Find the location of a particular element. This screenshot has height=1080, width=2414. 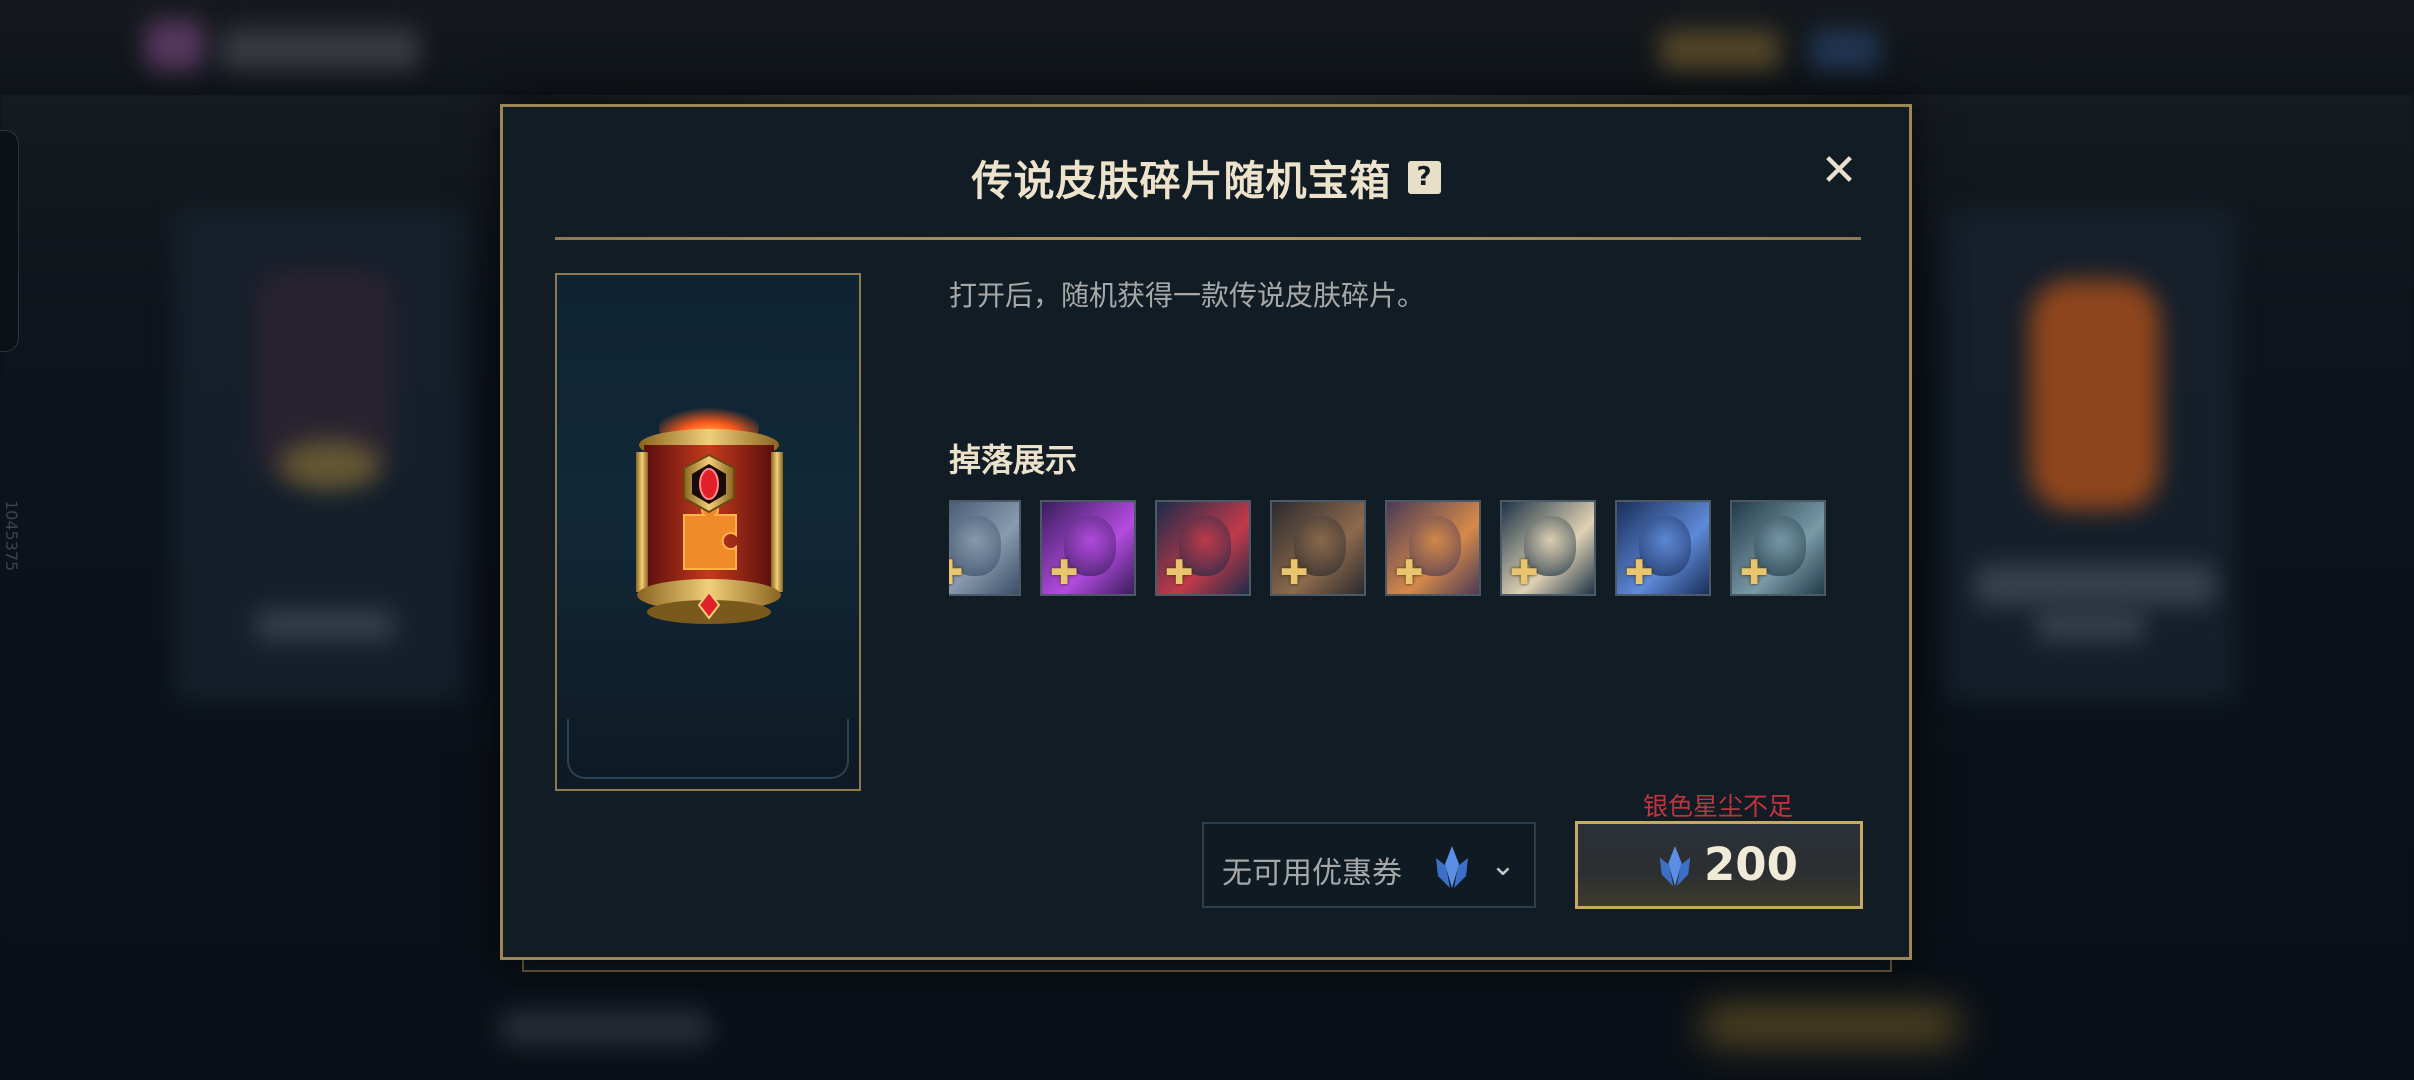

item-preview-frame is located at coordinates (708, 532).